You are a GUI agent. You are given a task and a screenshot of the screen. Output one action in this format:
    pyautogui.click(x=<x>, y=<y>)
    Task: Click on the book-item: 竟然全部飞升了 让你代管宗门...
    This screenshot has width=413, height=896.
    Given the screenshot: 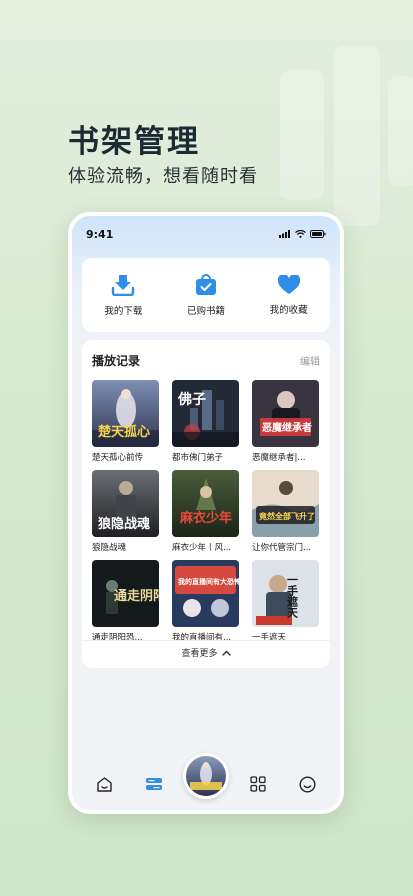 What is the action you would take?
    pyautogui.click(x=286, y=512)
    